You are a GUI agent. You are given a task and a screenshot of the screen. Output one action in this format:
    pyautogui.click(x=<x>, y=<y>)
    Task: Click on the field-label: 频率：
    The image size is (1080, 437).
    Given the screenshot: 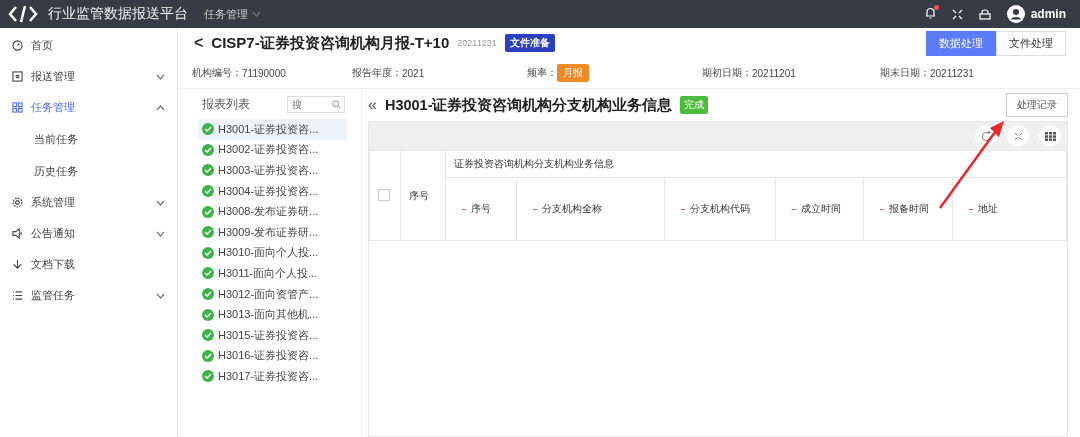 What is the action you would take?
    pyautogui.click(x=542, y=73)
    